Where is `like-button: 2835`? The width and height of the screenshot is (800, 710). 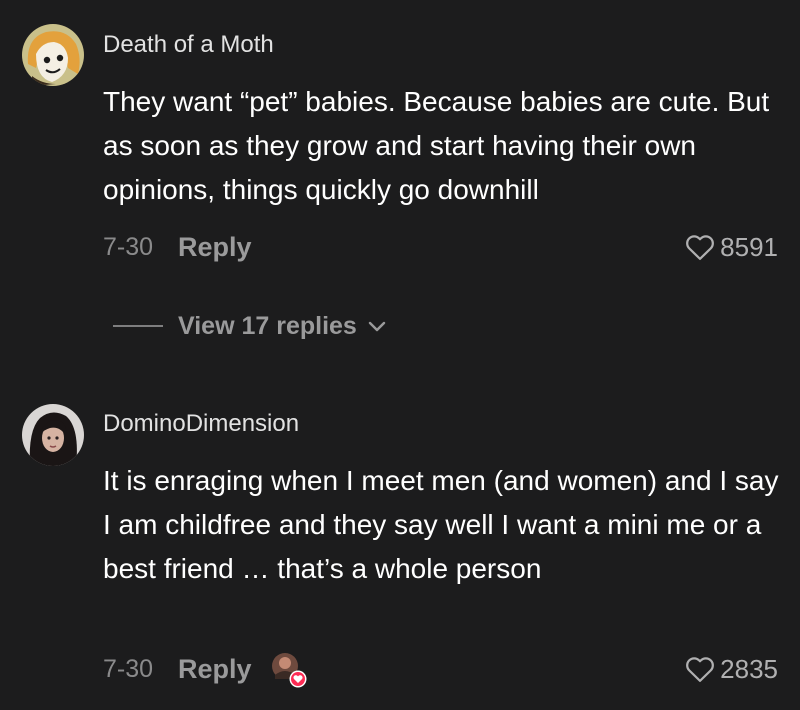 like-button: 2835 is located at coordinates (731, 669).